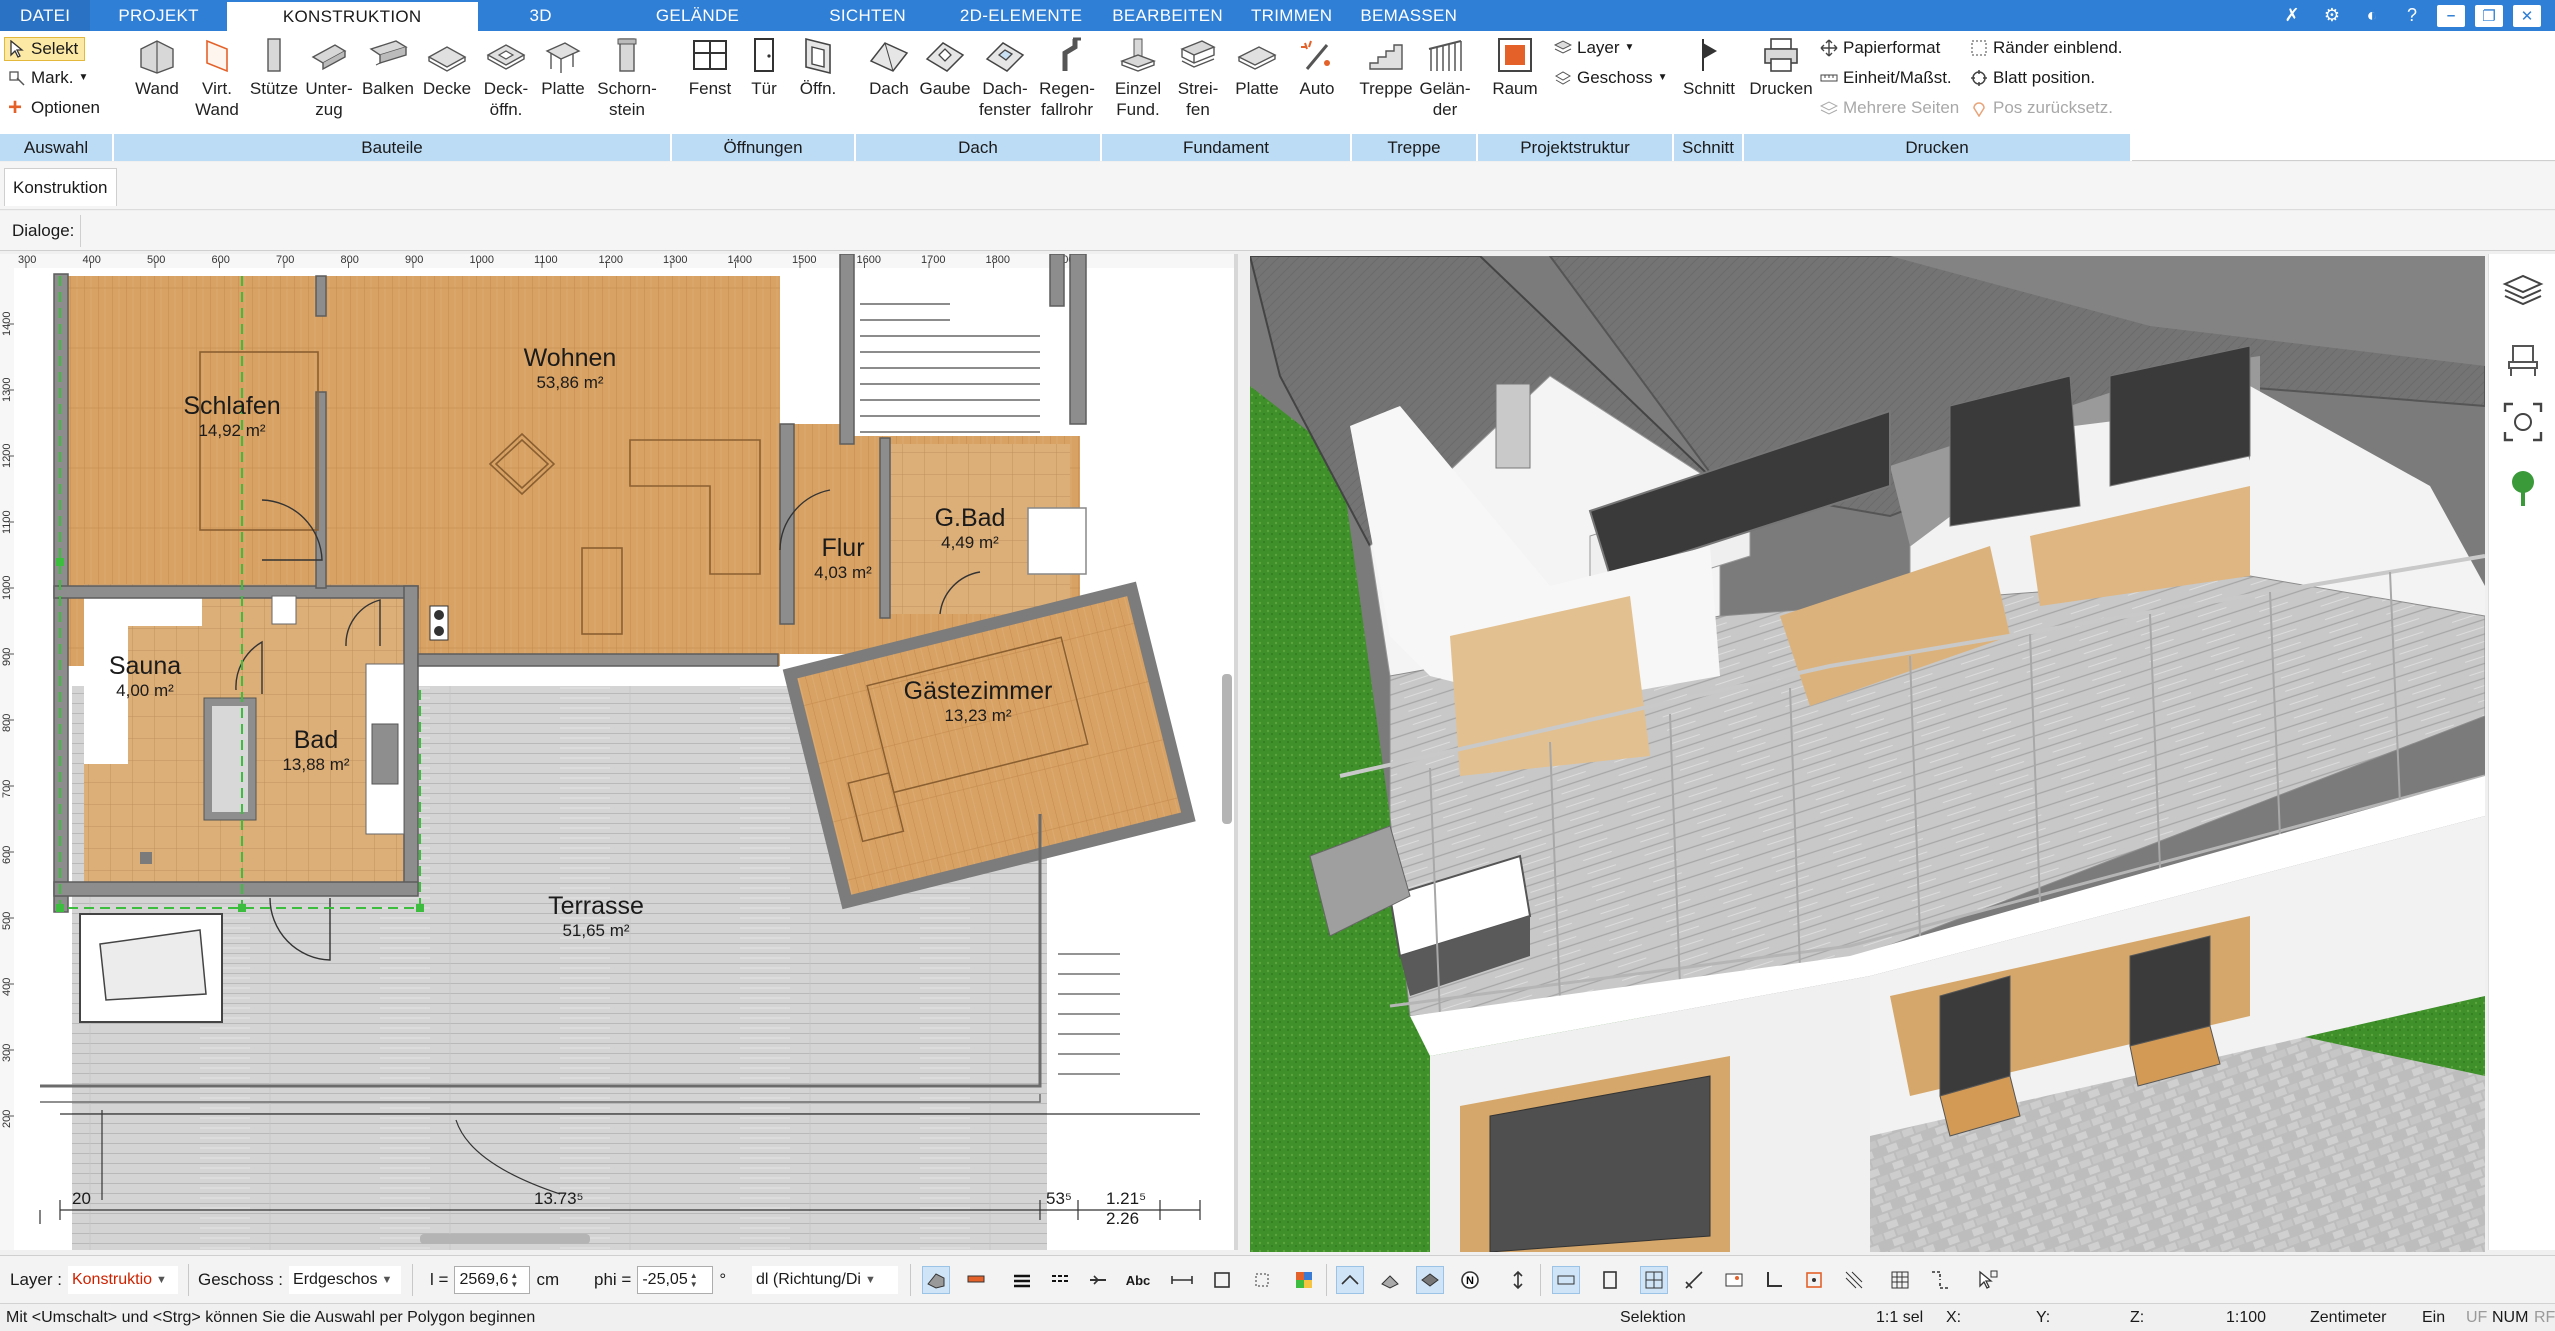  I want to click on wall-layer-icon, so click(936, 1280).